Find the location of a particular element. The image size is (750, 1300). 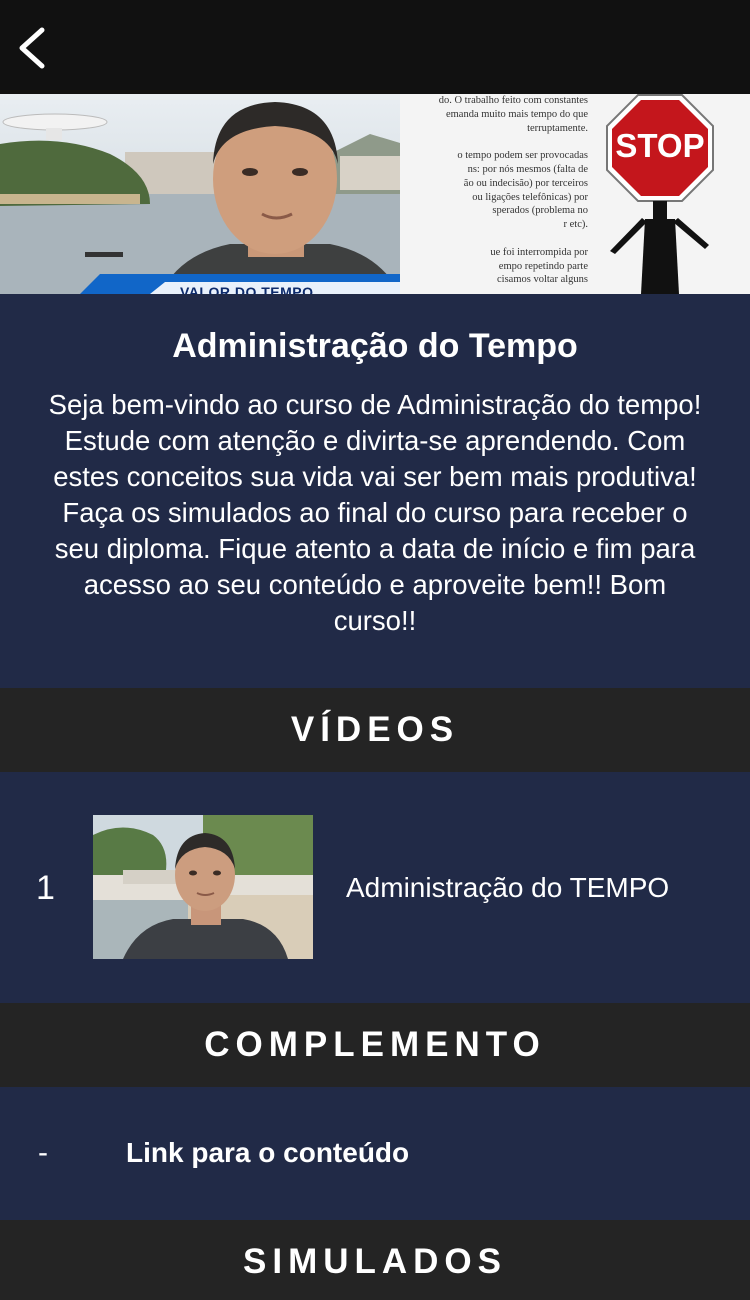

complemento-list-item: - Link para o conteúdo is located at coordinates (375, 1153).